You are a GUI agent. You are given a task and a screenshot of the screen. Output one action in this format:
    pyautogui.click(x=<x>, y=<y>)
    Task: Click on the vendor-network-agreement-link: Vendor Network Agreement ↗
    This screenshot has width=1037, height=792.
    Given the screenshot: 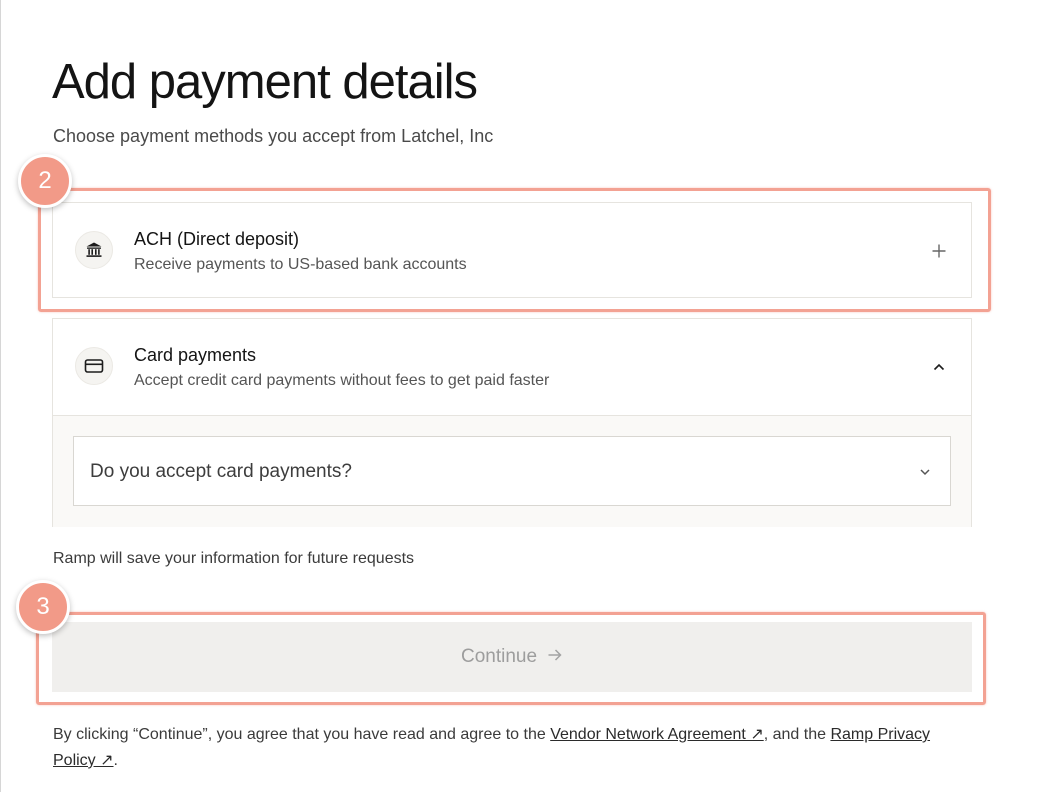 What is the action you would take?
    pyautogui.click(x=657, y=734)
    